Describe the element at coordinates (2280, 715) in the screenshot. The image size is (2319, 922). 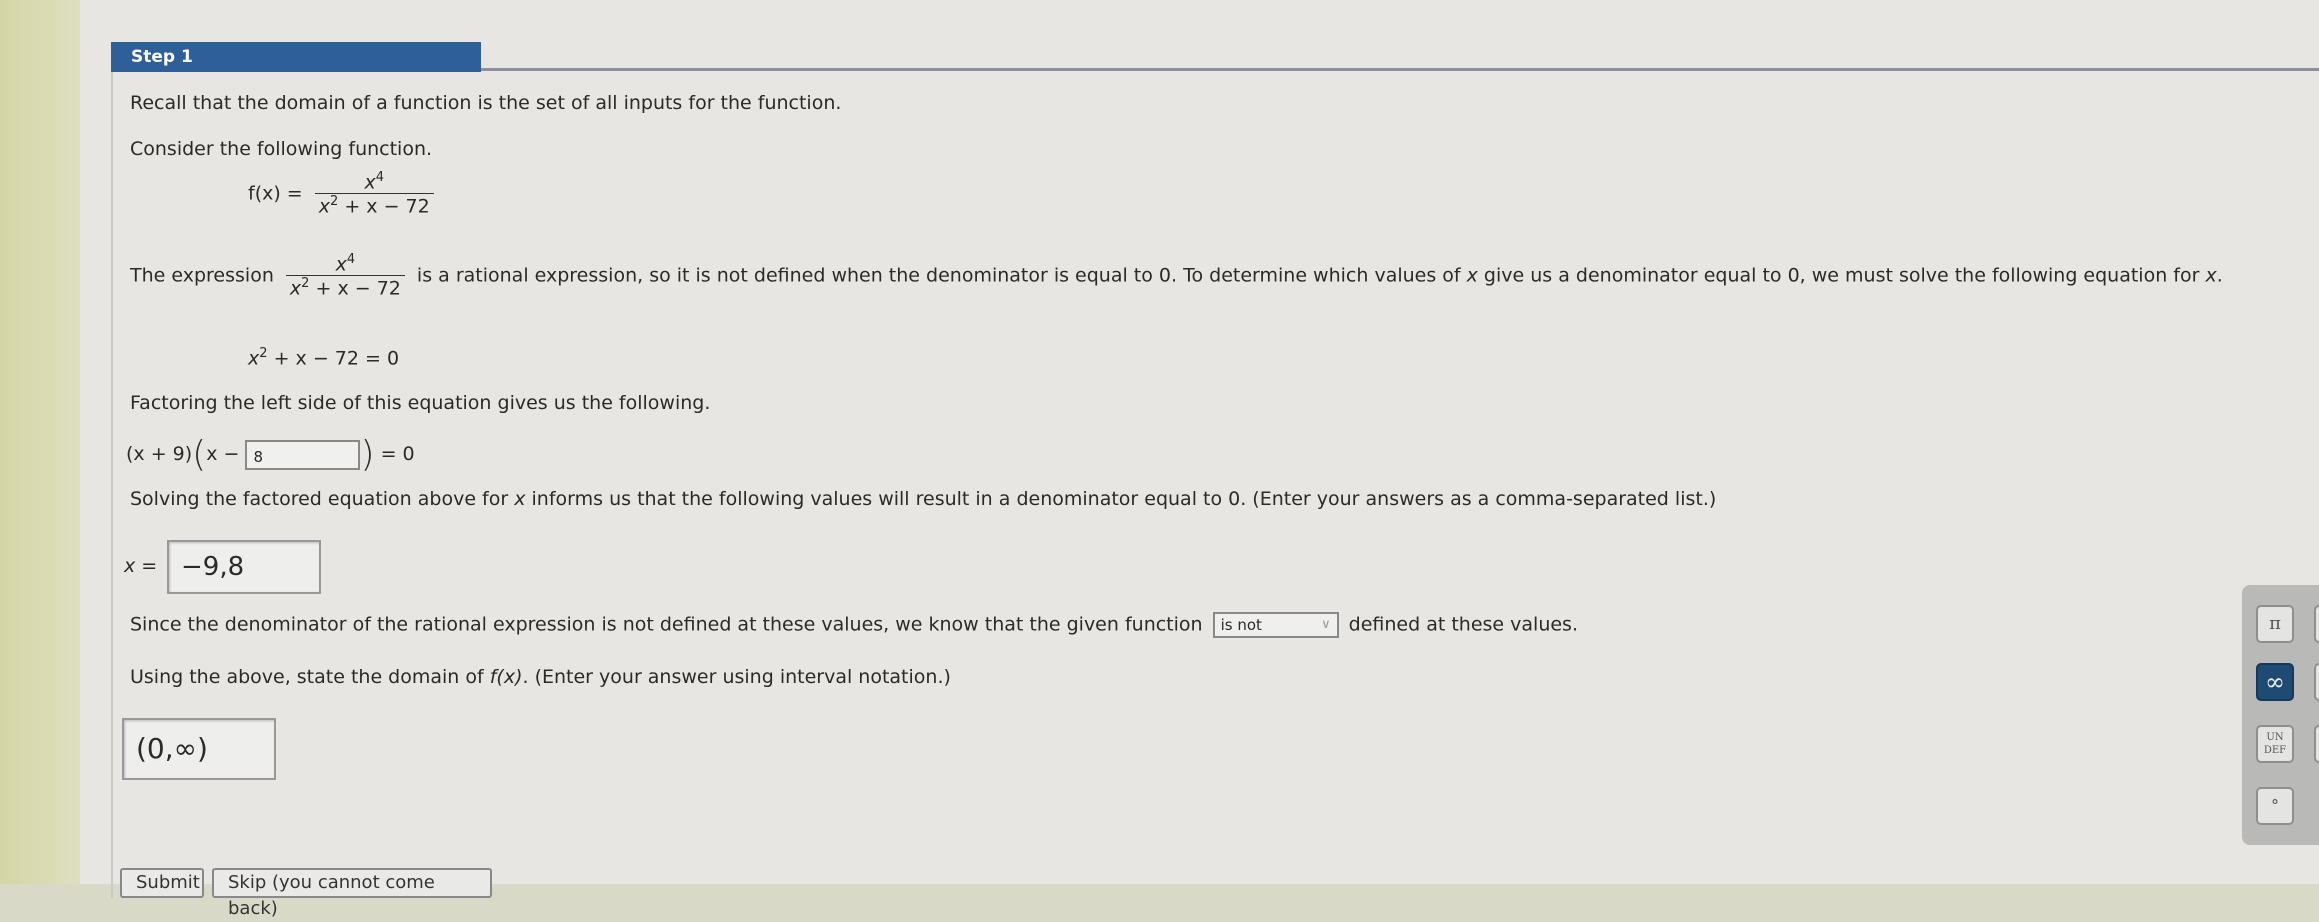
I see `symbol-palette: π ∞ UN DEF °` at that location.